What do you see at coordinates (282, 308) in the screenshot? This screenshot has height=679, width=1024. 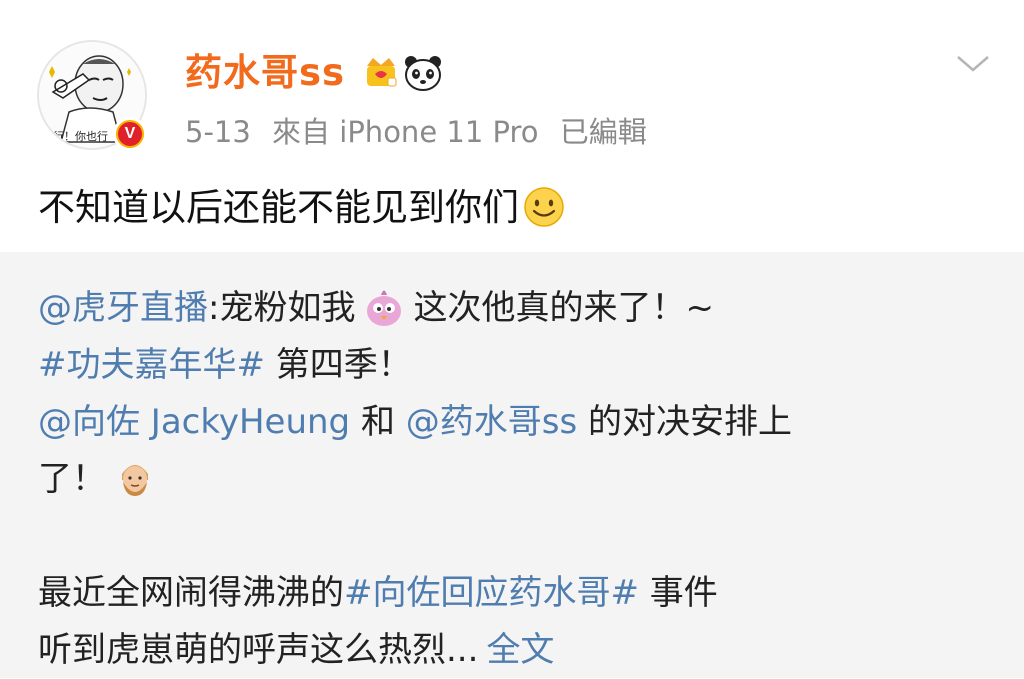 I see `repost-text: :宠粉如我` at bounding box center [282, 308].